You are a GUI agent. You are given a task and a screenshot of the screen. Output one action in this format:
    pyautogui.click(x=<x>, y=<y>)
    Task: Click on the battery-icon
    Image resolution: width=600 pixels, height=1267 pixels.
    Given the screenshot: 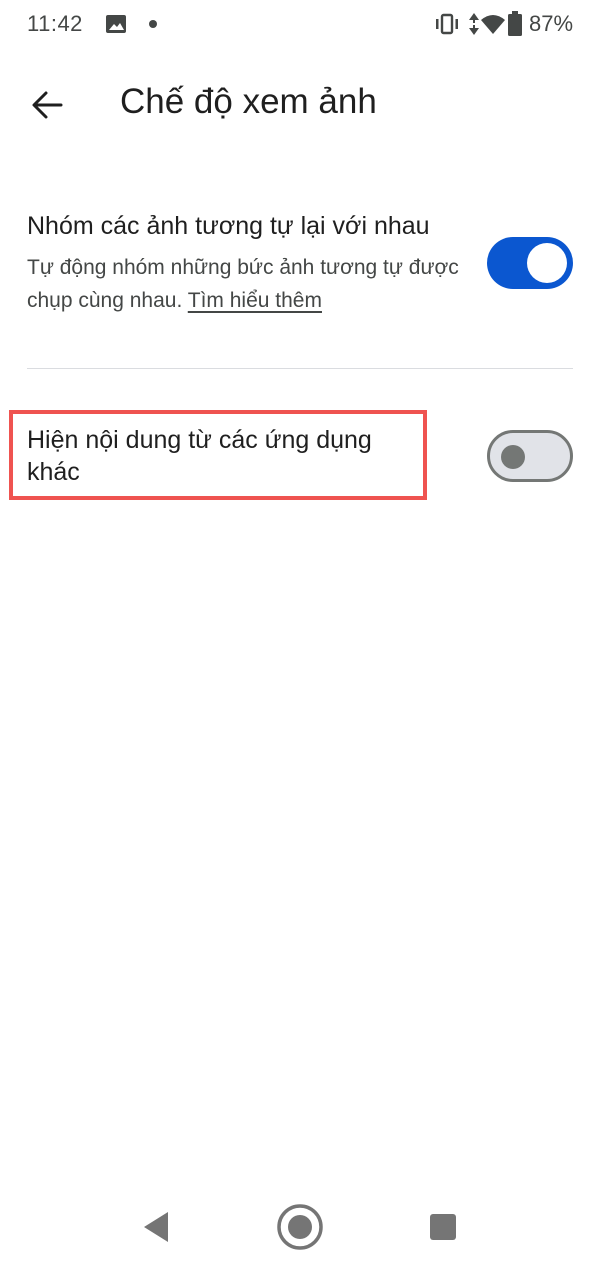 What is the action you would take?
    pyautogui.click(x=515, y=23)
    